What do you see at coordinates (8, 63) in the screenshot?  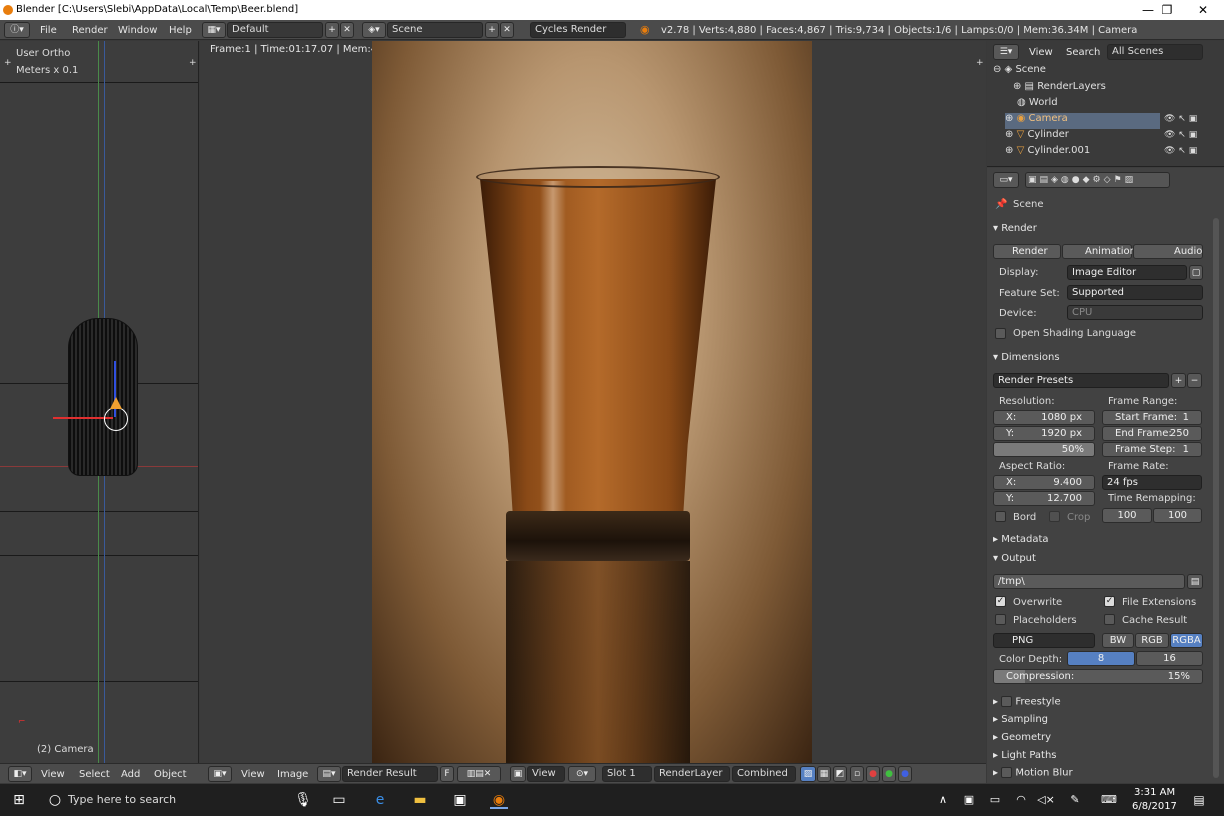 I see `toolshelf-toggle-icon: +` at bounding box center [8, 63].